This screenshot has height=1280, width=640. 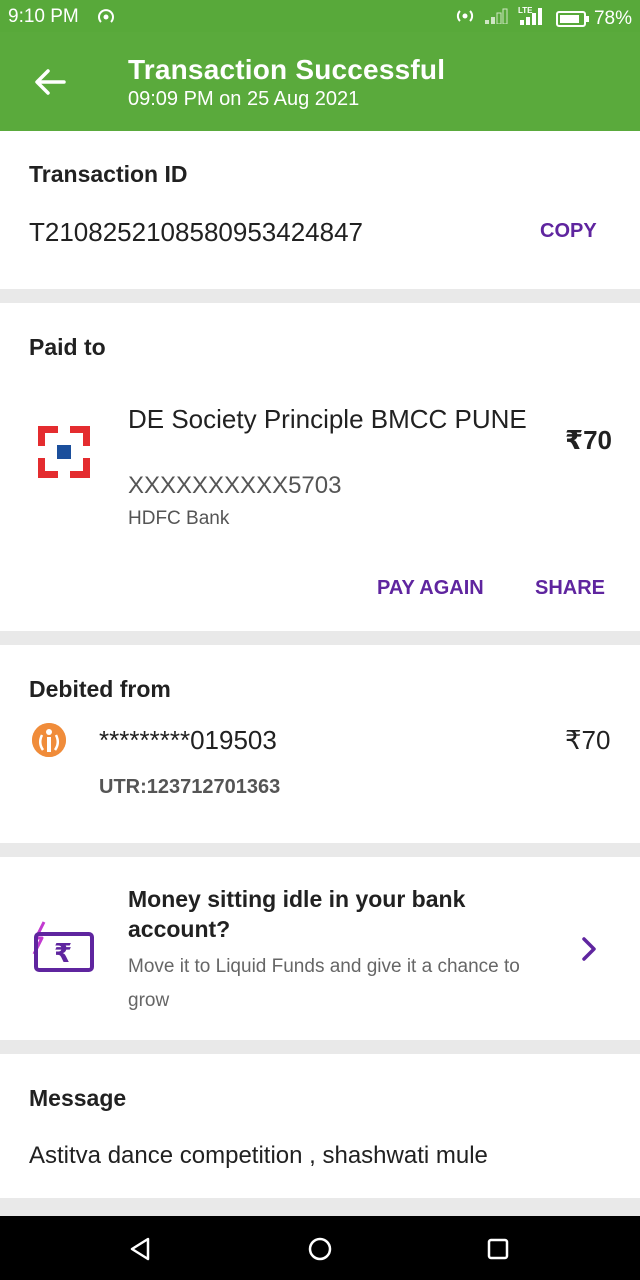 I want to click on wifi-calling-icon, so click(x=465, y=19).